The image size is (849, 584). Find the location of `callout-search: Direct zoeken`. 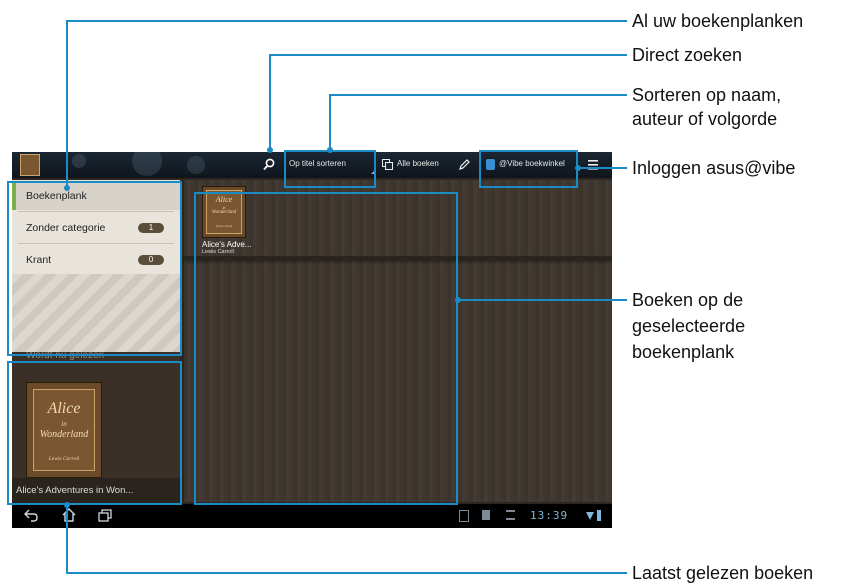

callout-search: Direct zoeken is located at coordinates (687, 55).